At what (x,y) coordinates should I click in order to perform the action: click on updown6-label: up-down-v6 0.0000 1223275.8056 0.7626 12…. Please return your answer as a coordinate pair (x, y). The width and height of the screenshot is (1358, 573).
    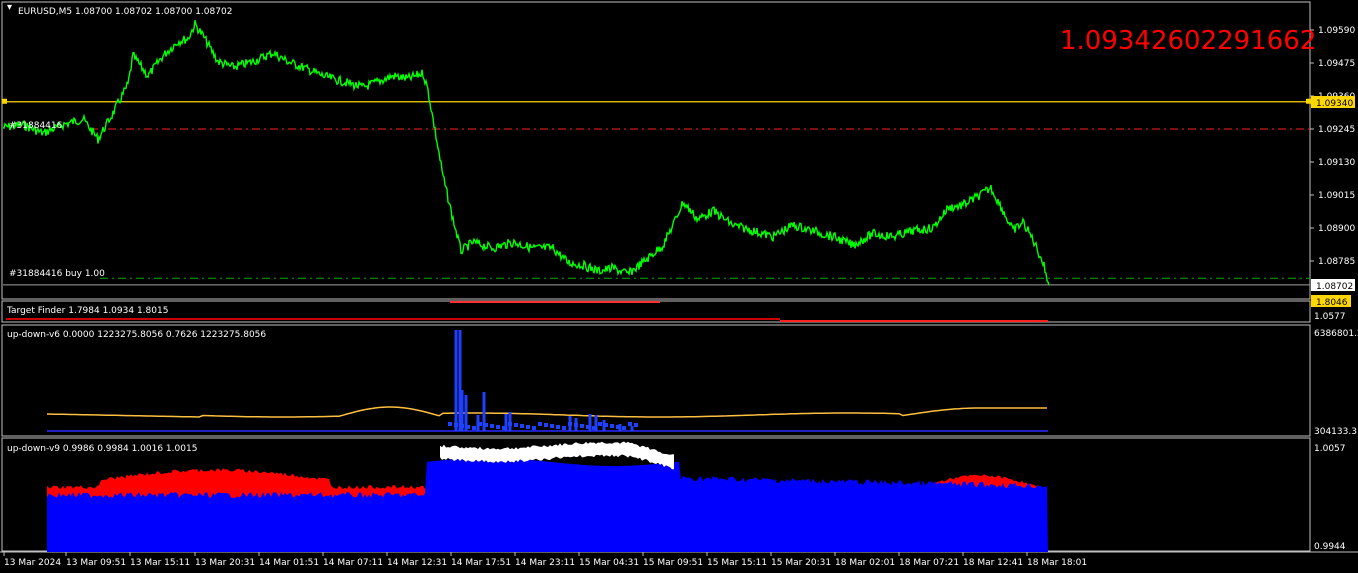
    Looking at the image, I should click on (136, 335).